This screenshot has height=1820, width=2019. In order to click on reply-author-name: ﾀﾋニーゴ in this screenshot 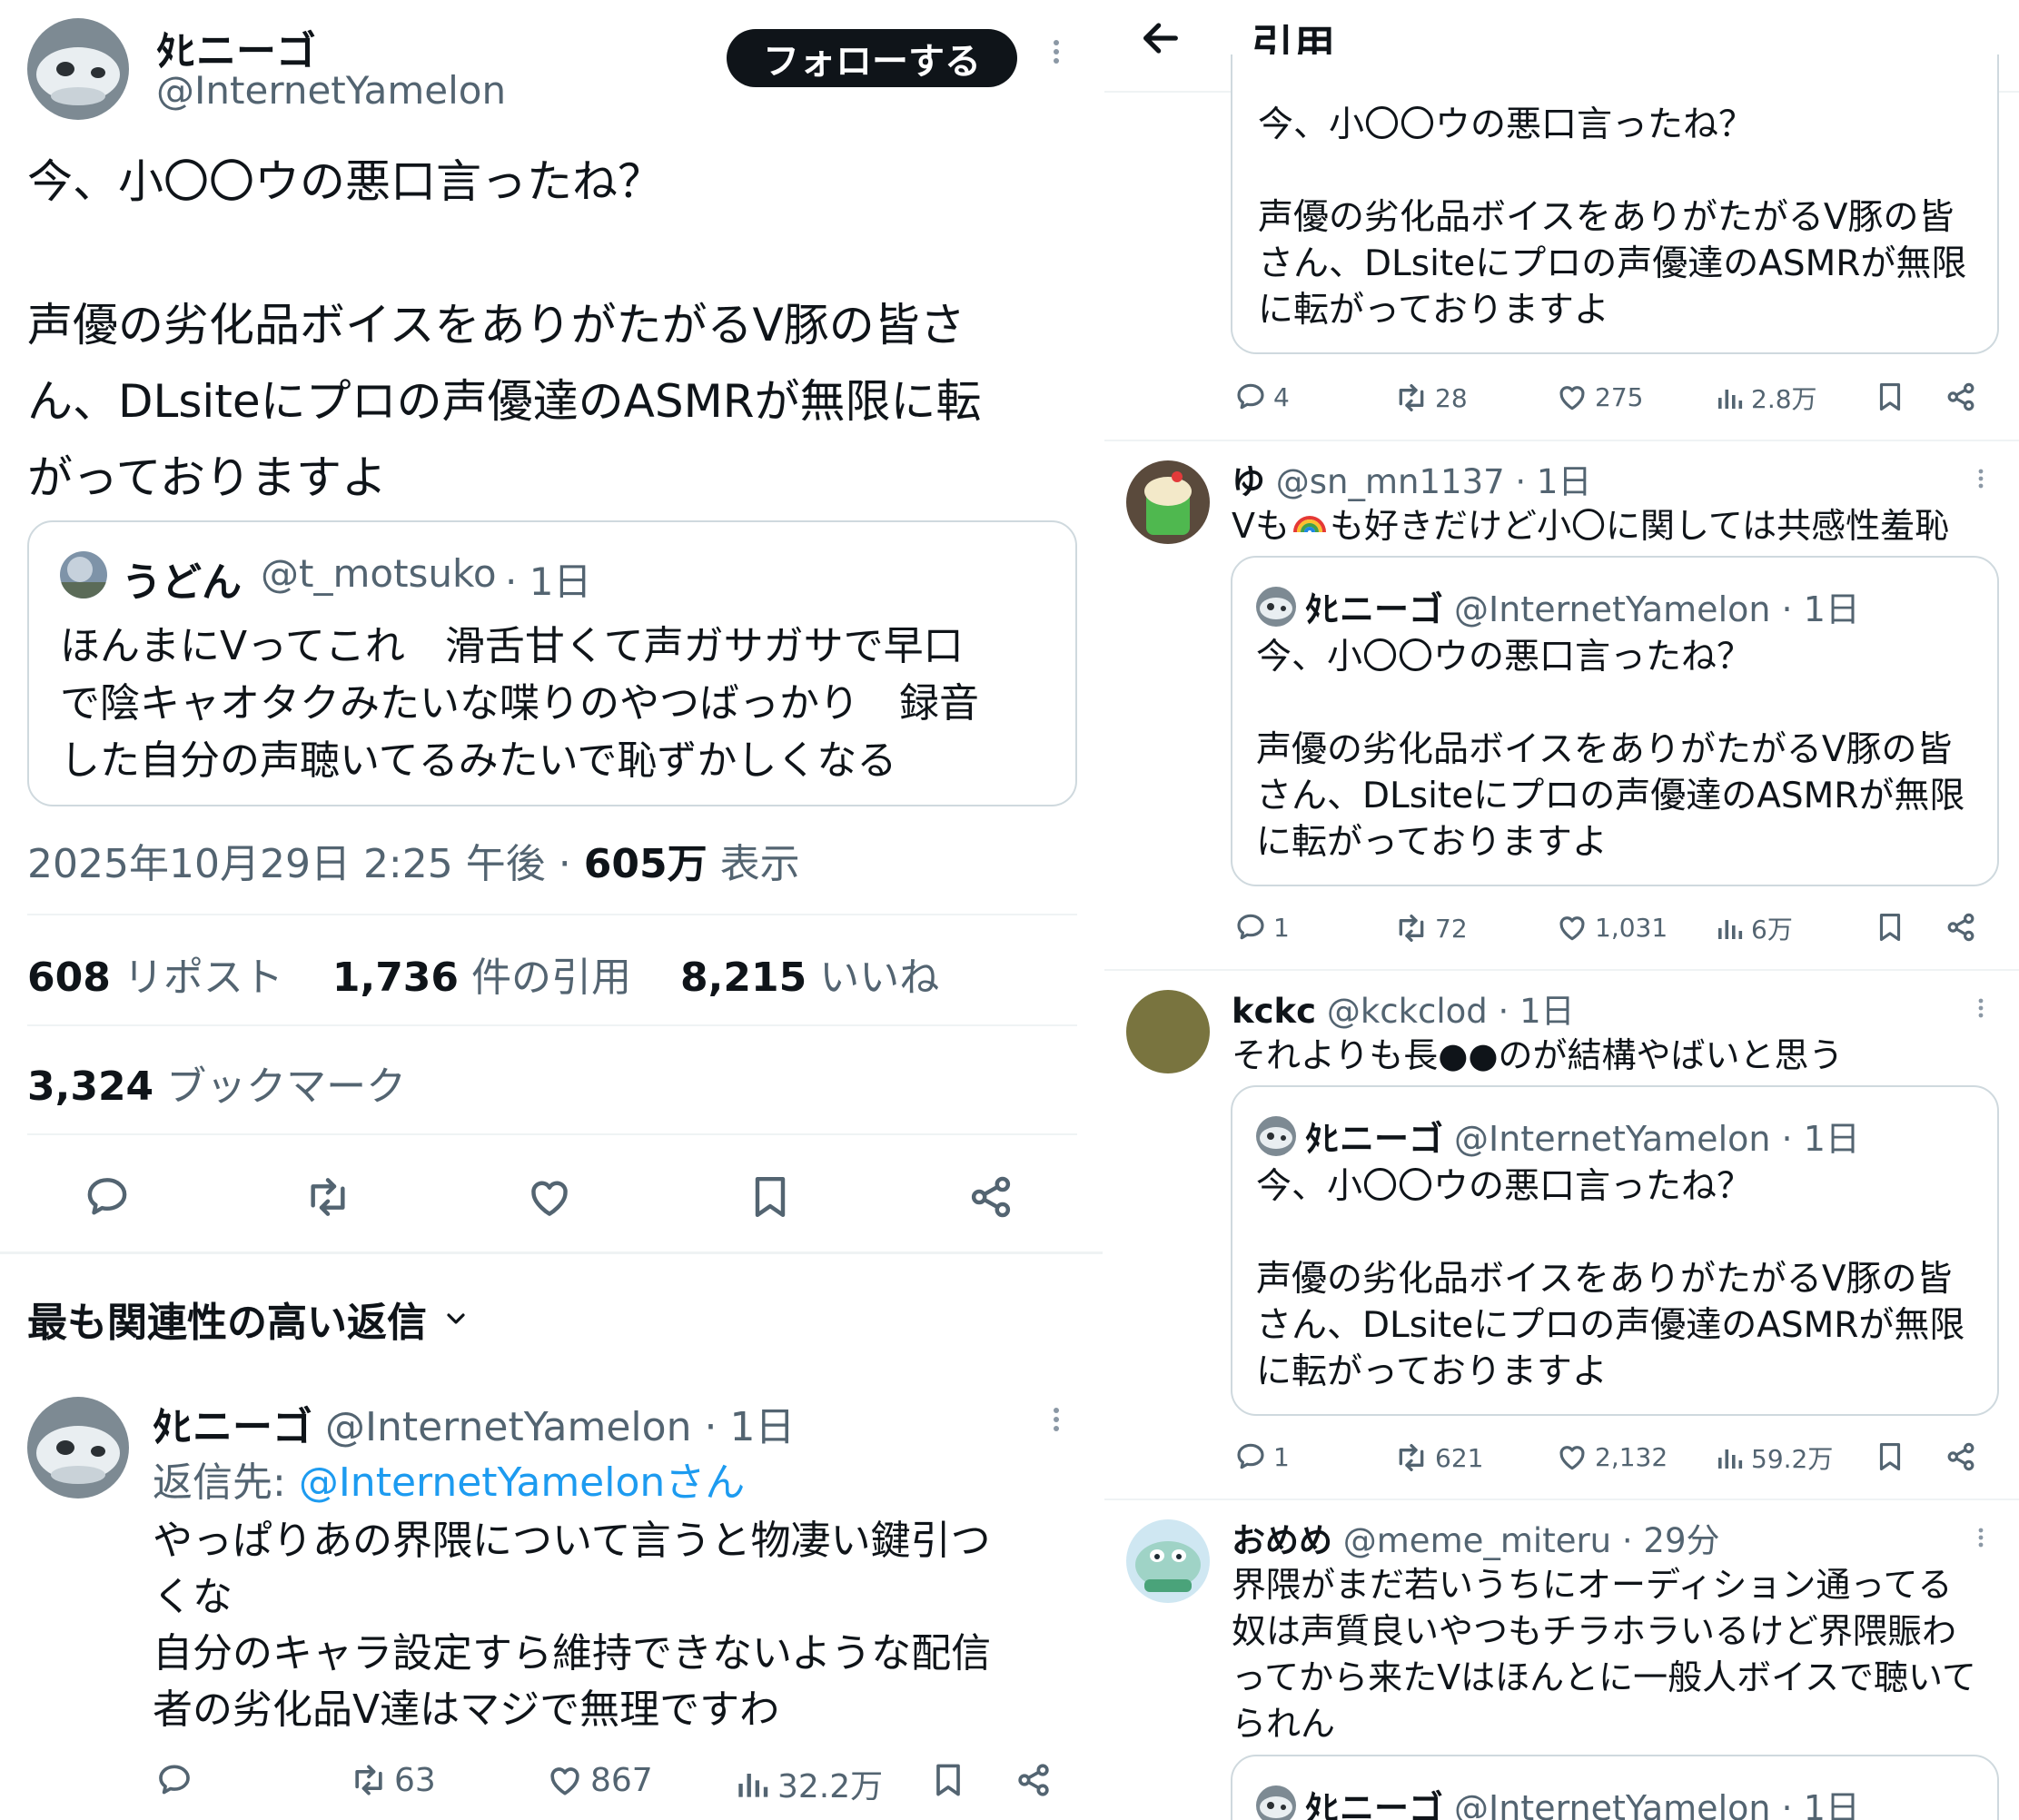, I will do `click(232, 1427)`.